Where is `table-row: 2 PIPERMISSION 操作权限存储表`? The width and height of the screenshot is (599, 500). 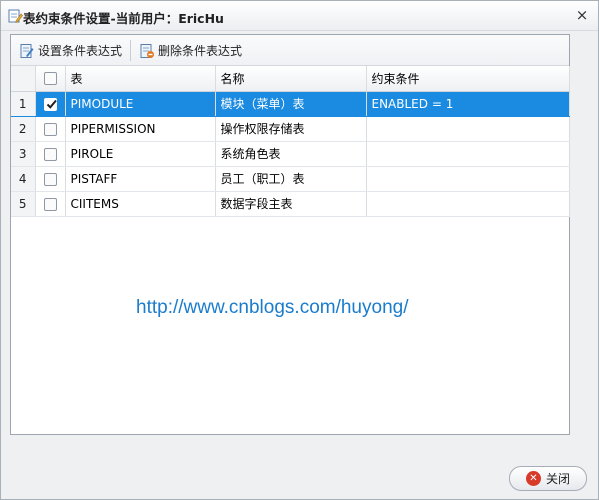 table-row: 2 PIPERMISSION 操作权限存储表 is located at coordinates (290, 129).